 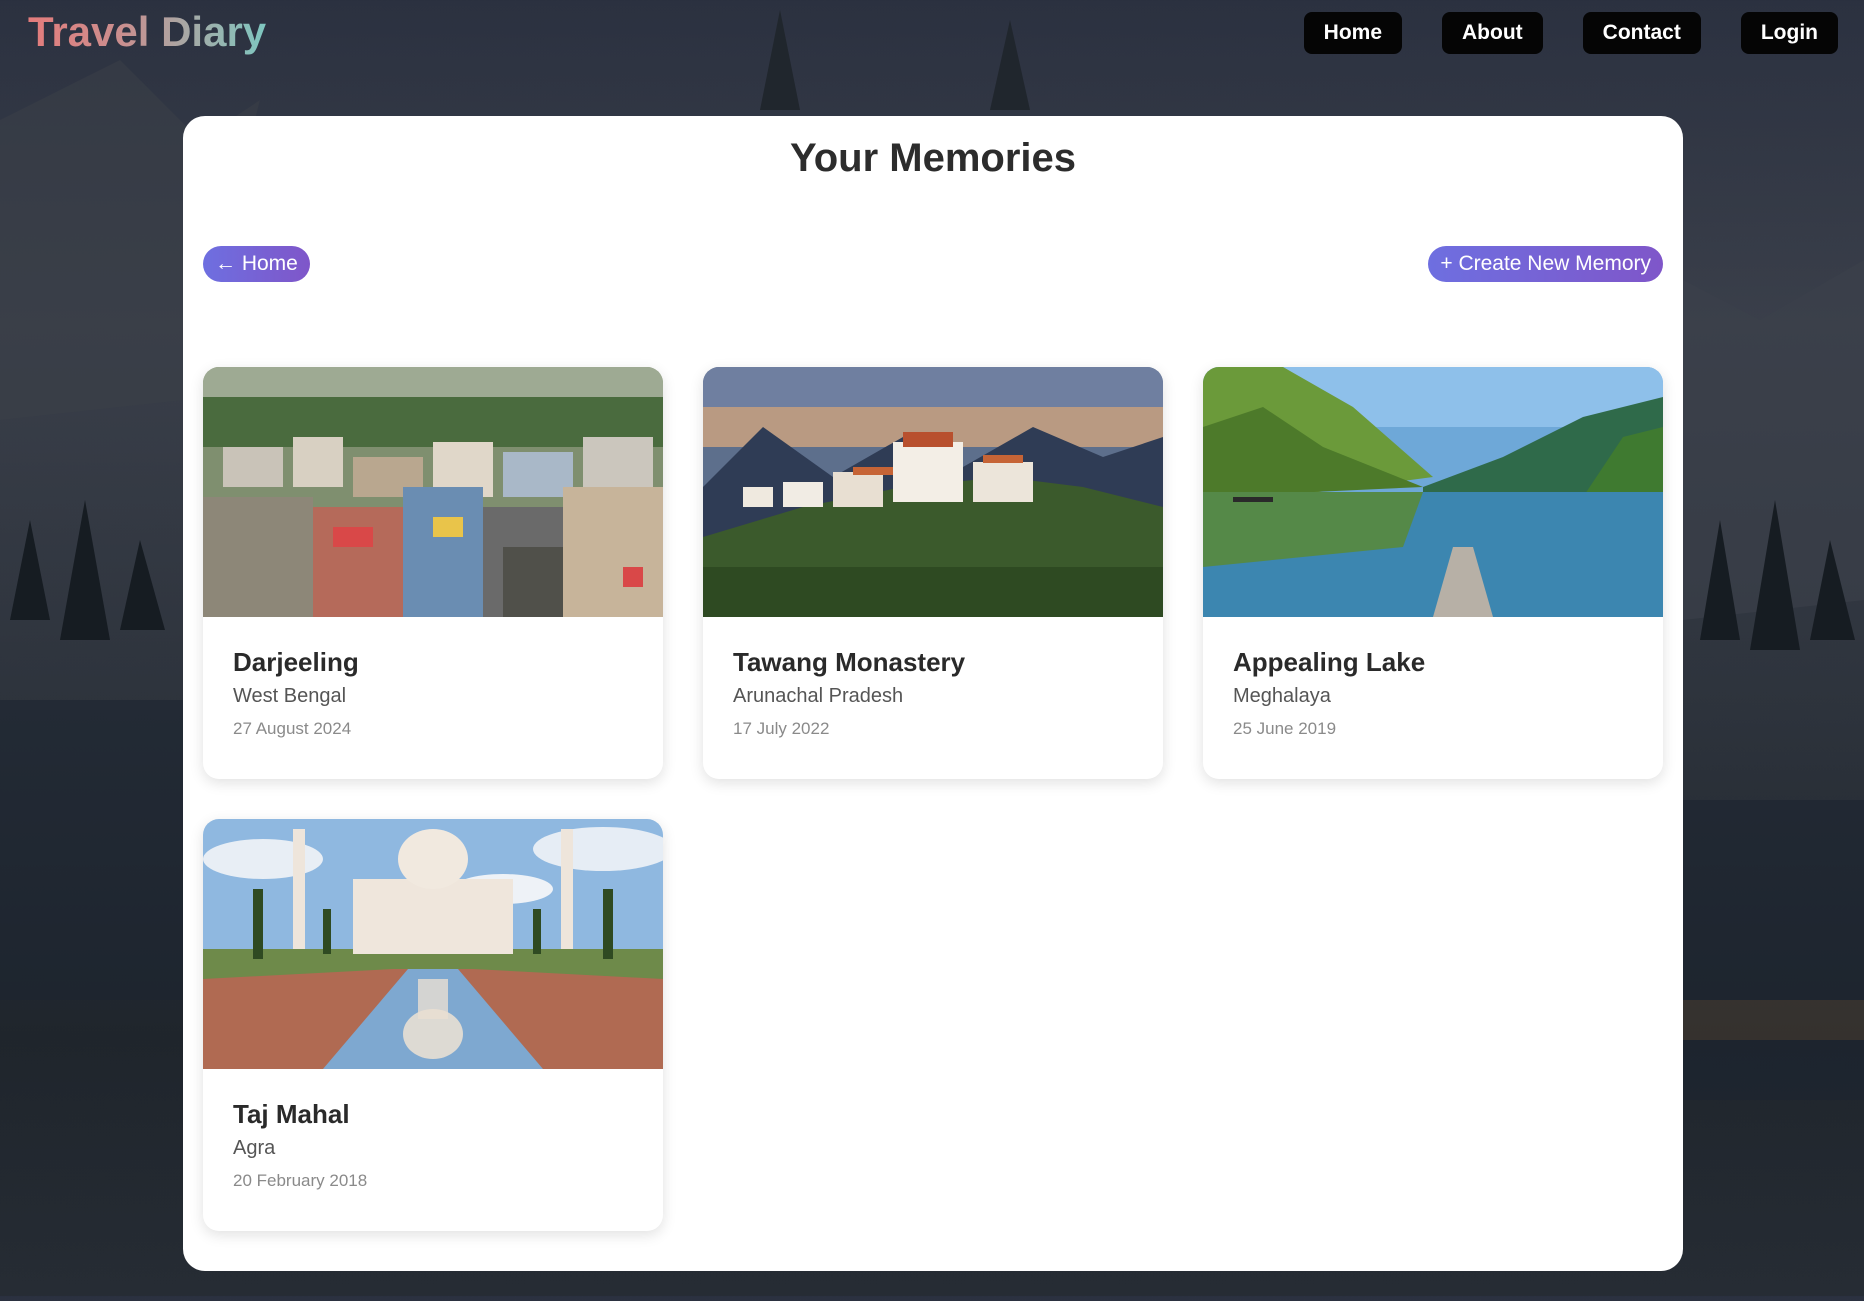 What do you see at coordinates (781, 728) in the screenshot?
I see `memory-date: 17 July 2022` at bounding box center [781, 728].